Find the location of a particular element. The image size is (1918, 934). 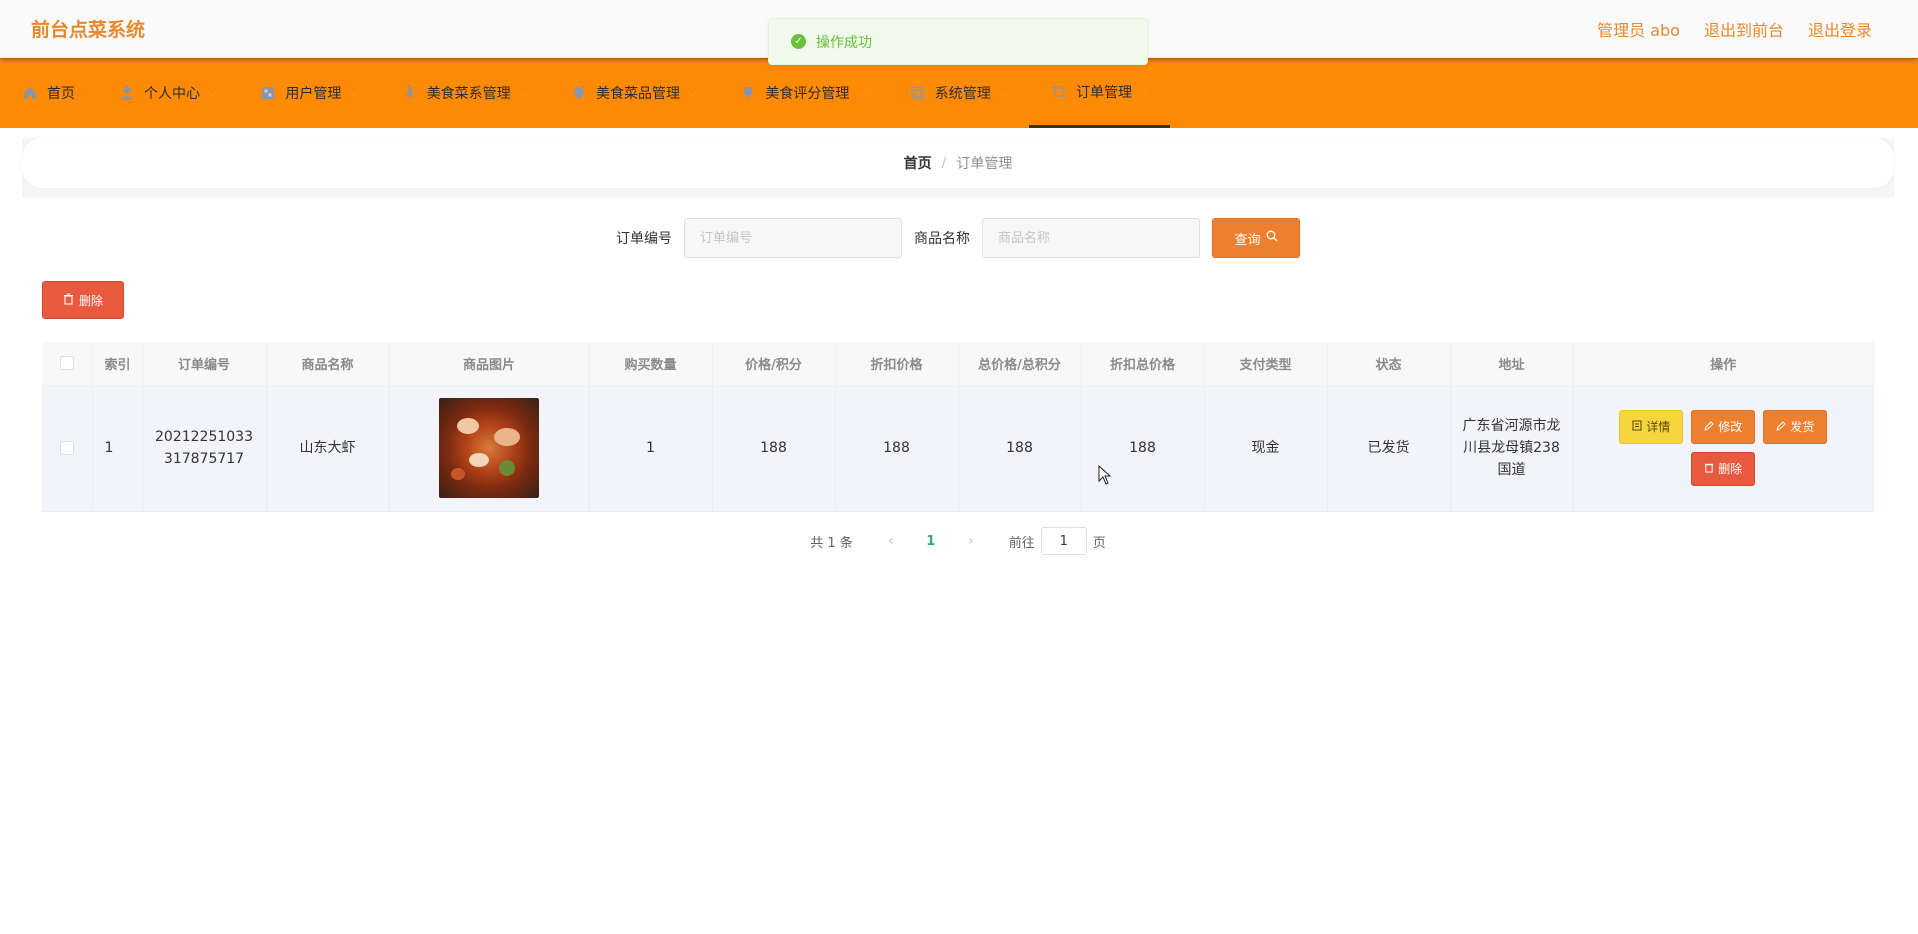

crop-icon is located at coordinates (1059, 92).